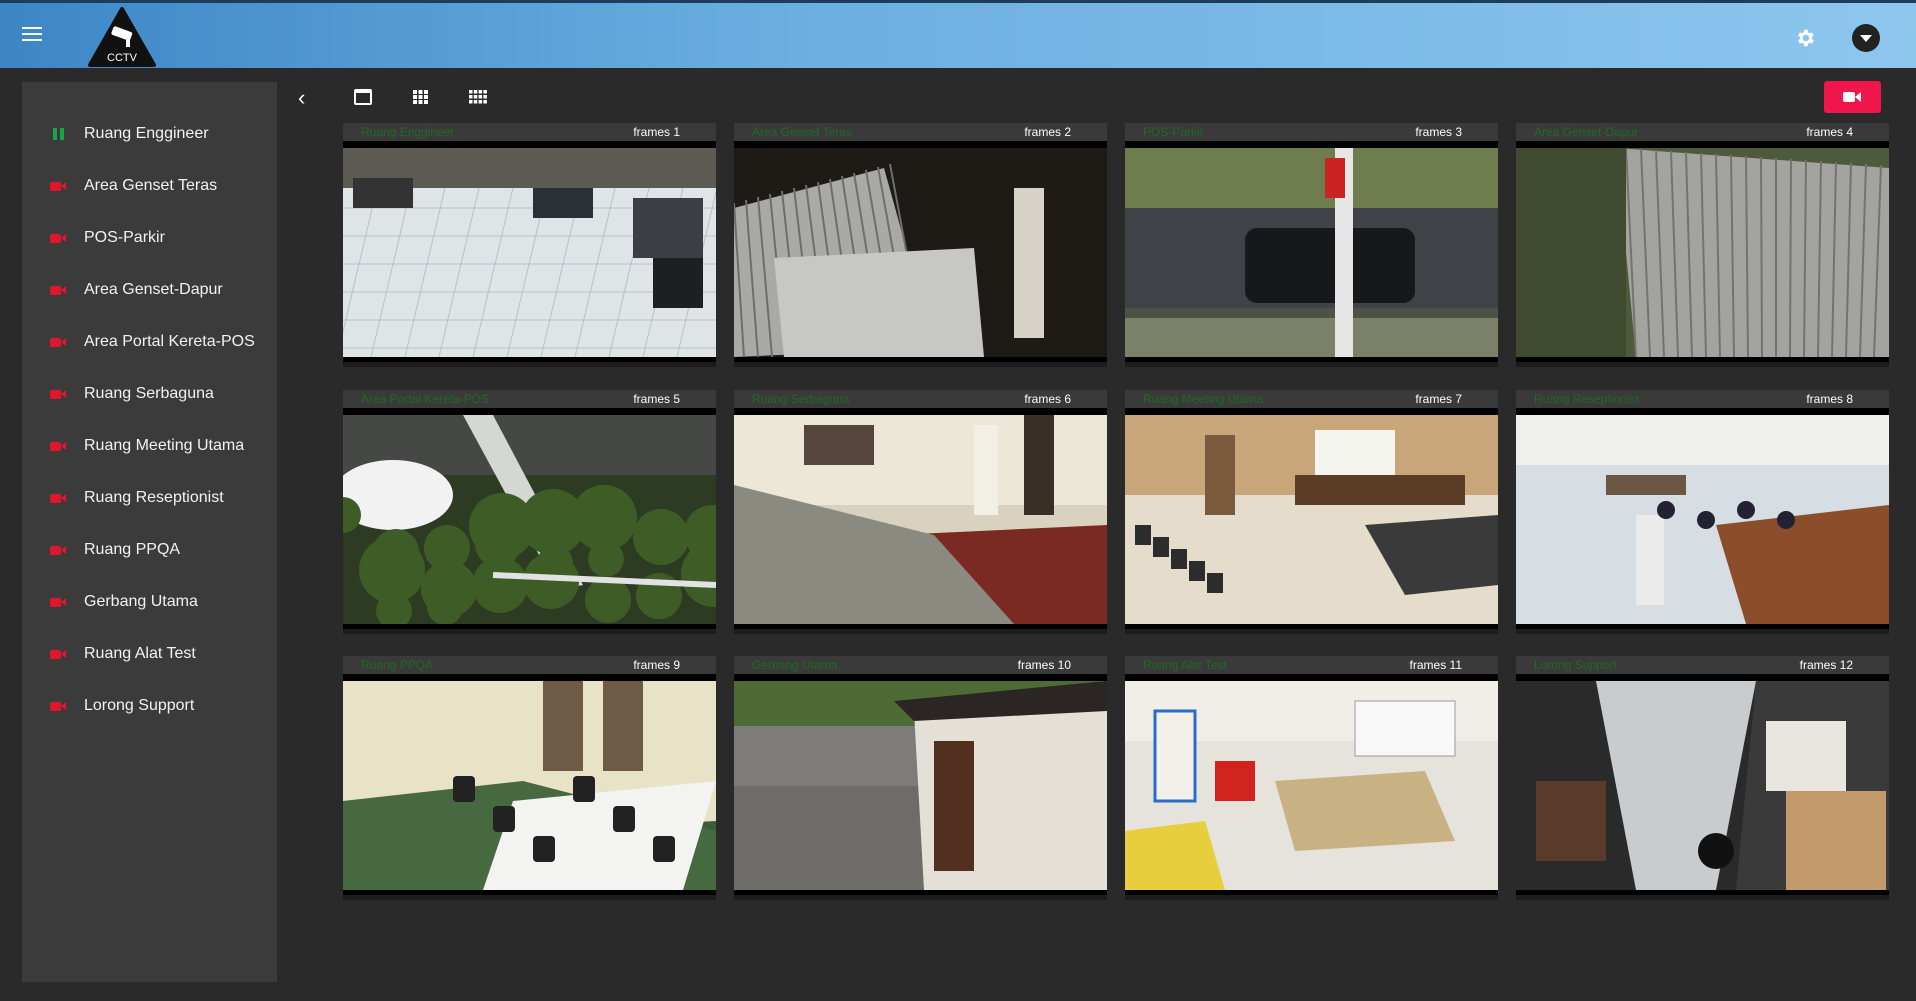 The height and width of the screenshot is (1001, 1916). I want to click on camera-tile-header: Area Portal Kereta-POS frames 5, so click(529, 399).